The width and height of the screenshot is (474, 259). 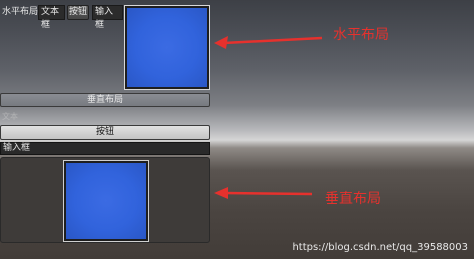 I want to click on vertical-image, so click(x=106, y=201).